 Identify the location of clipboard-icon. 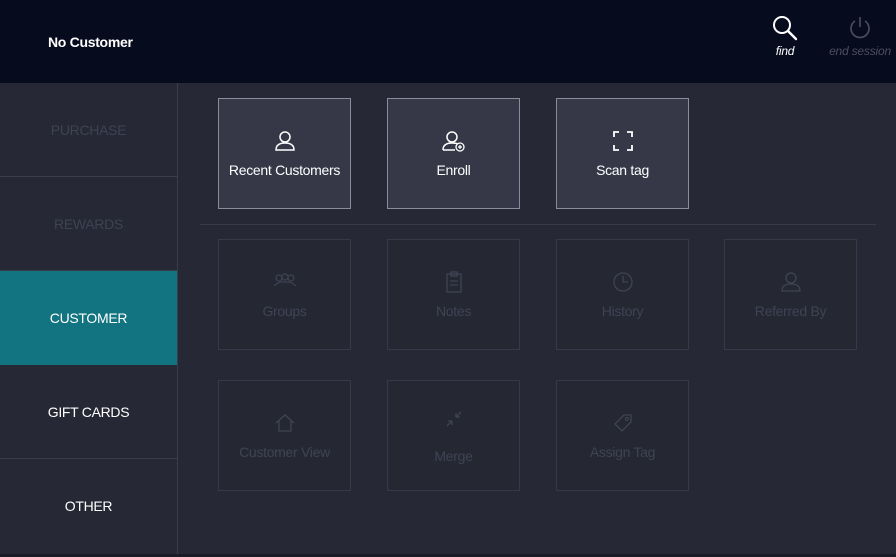
(453, 281).